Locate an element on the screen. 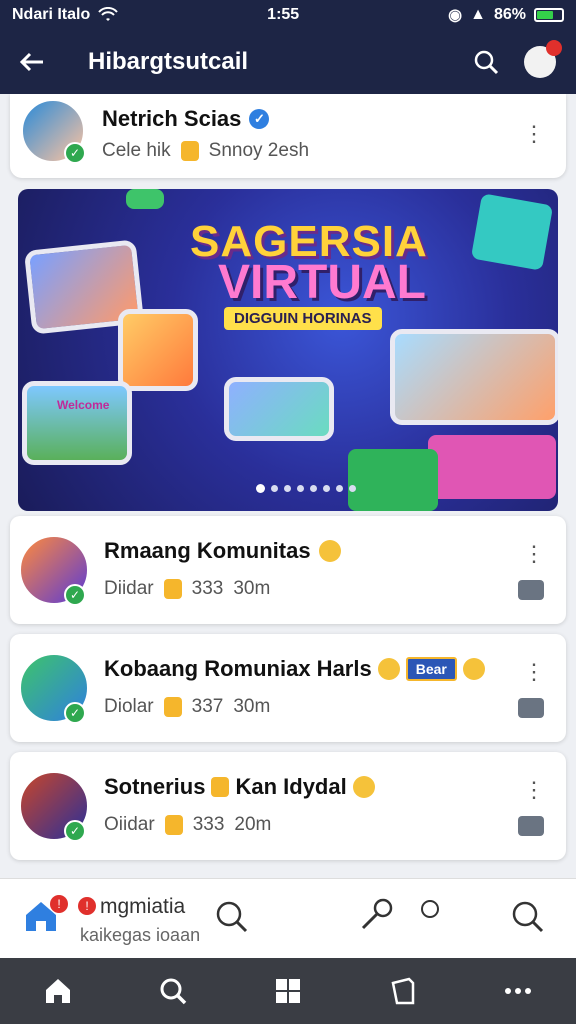  banner-floor is located at coordinates (393, 480).